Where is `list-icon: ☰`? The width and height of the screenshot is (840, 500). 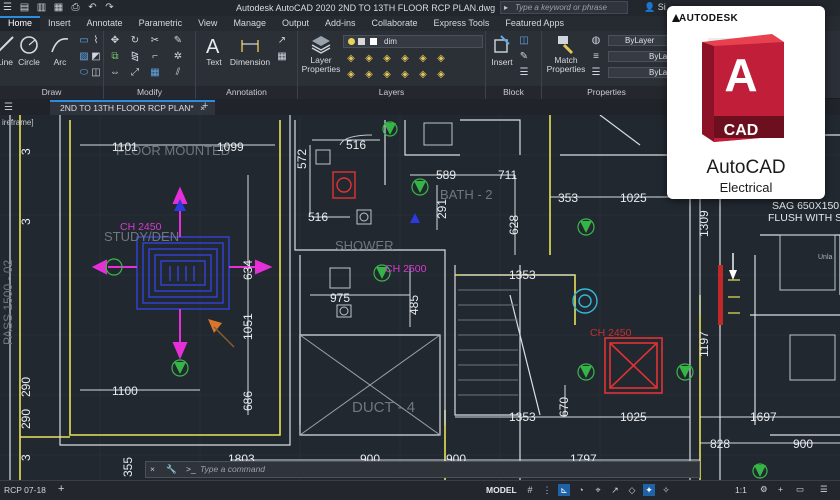
list-icon: ☰ is located at coordinates (596, 73).